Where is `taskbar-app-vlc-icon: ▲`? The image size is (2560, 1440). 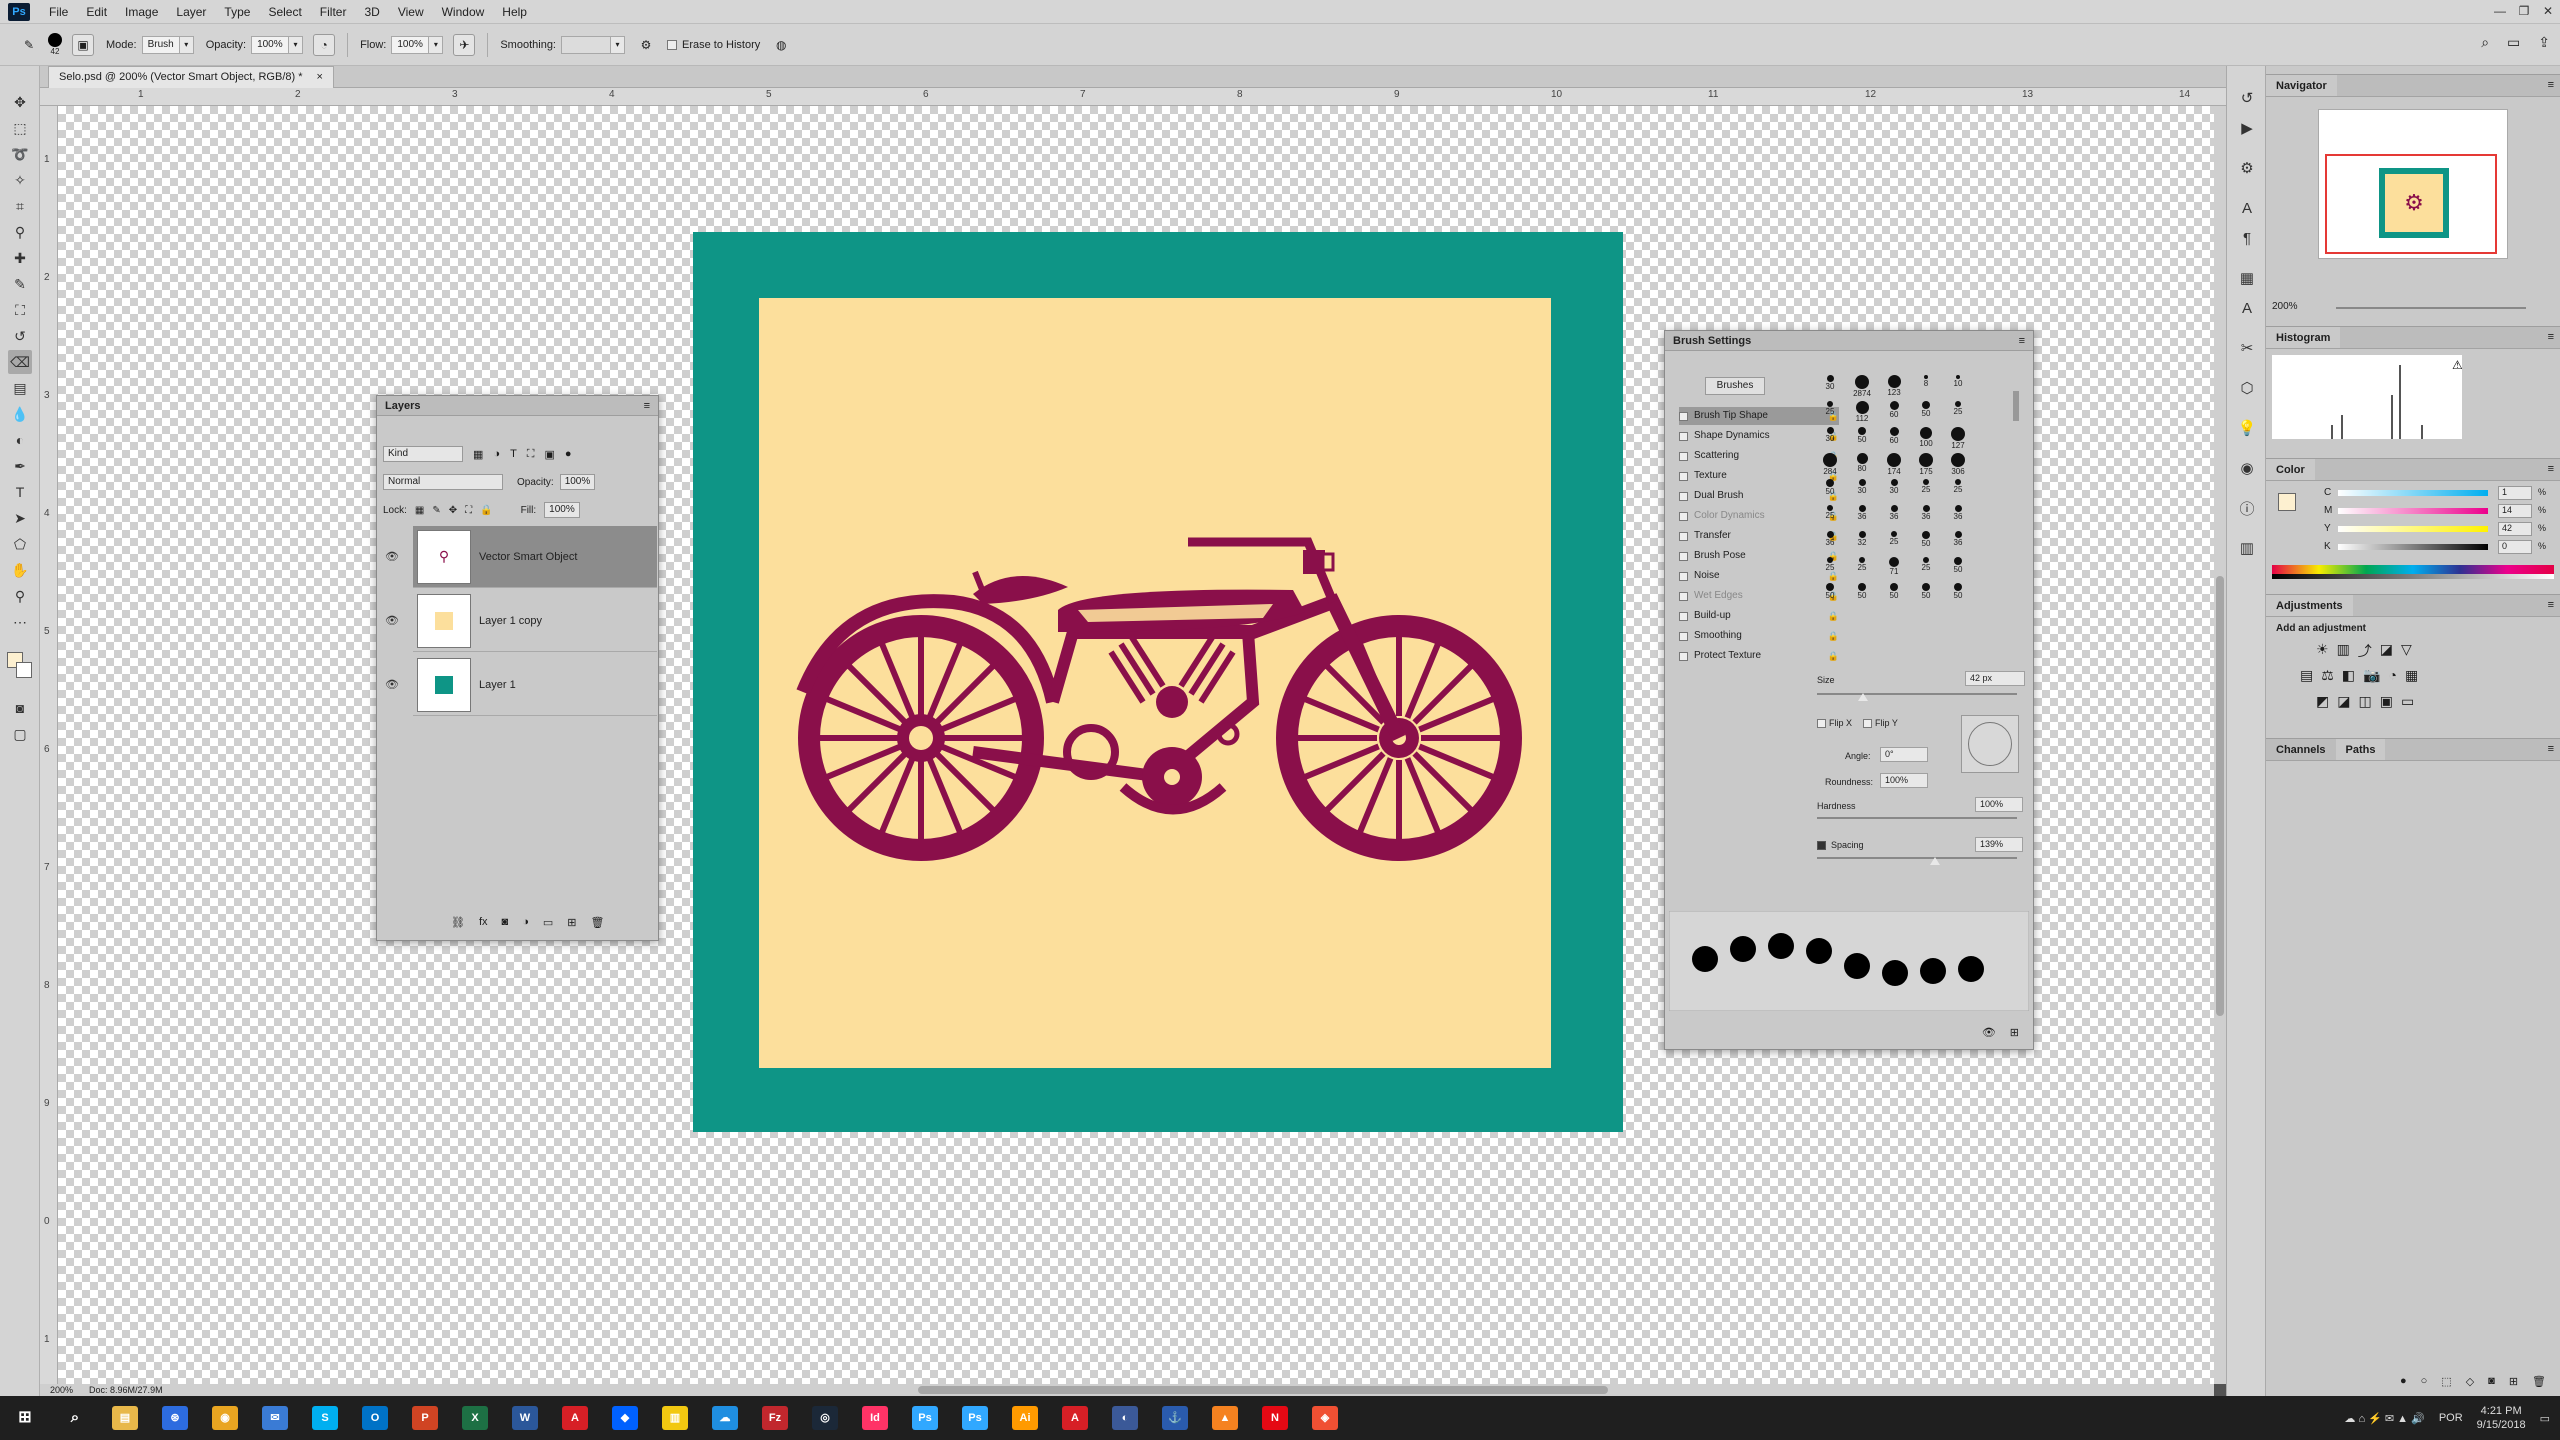
taskbar-app-vlc-icon: ▲ is located at coordinates (1225, 1418).